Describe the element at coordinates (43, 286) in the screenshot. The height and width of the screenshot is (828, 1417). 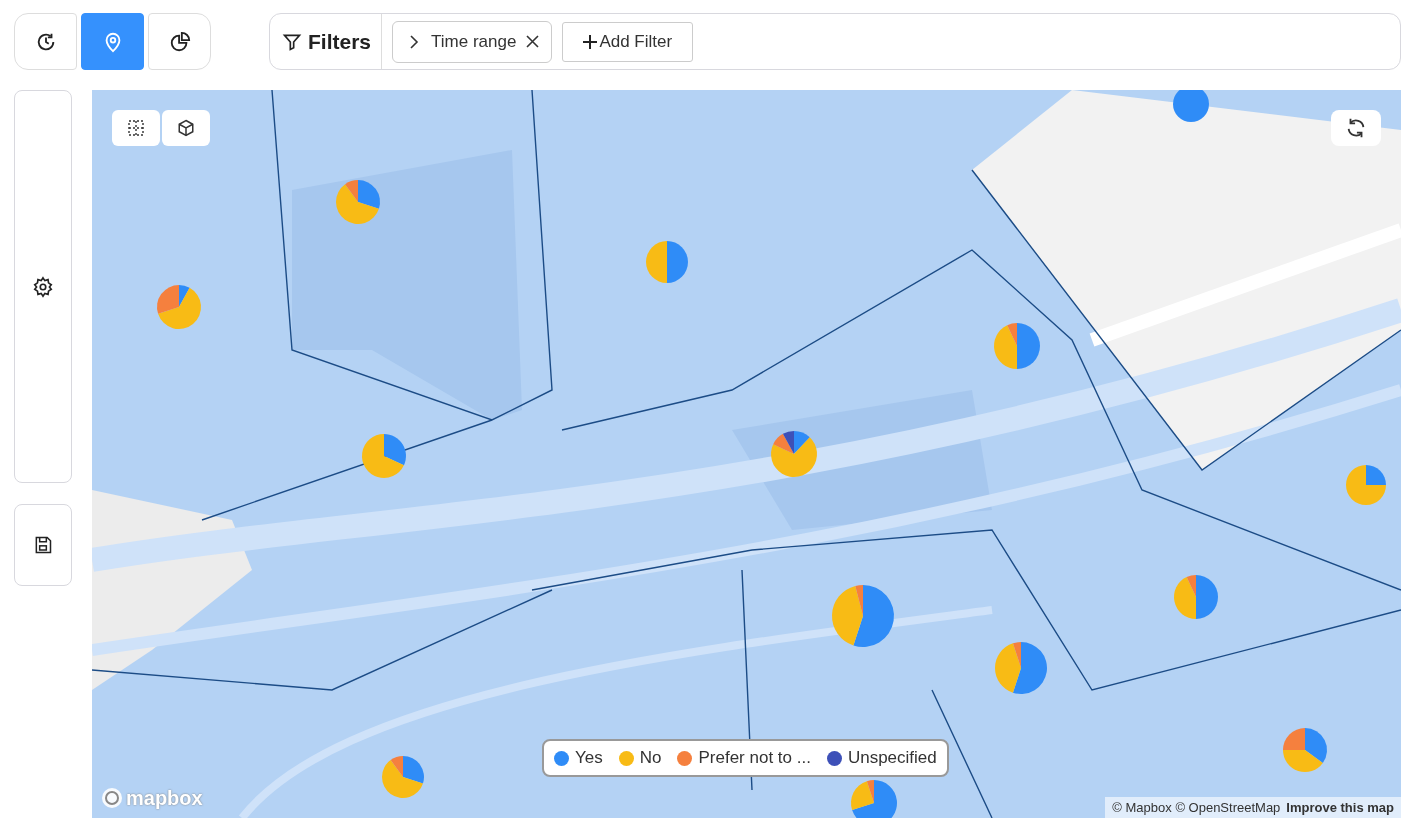
I see `settings-icon` at that location.